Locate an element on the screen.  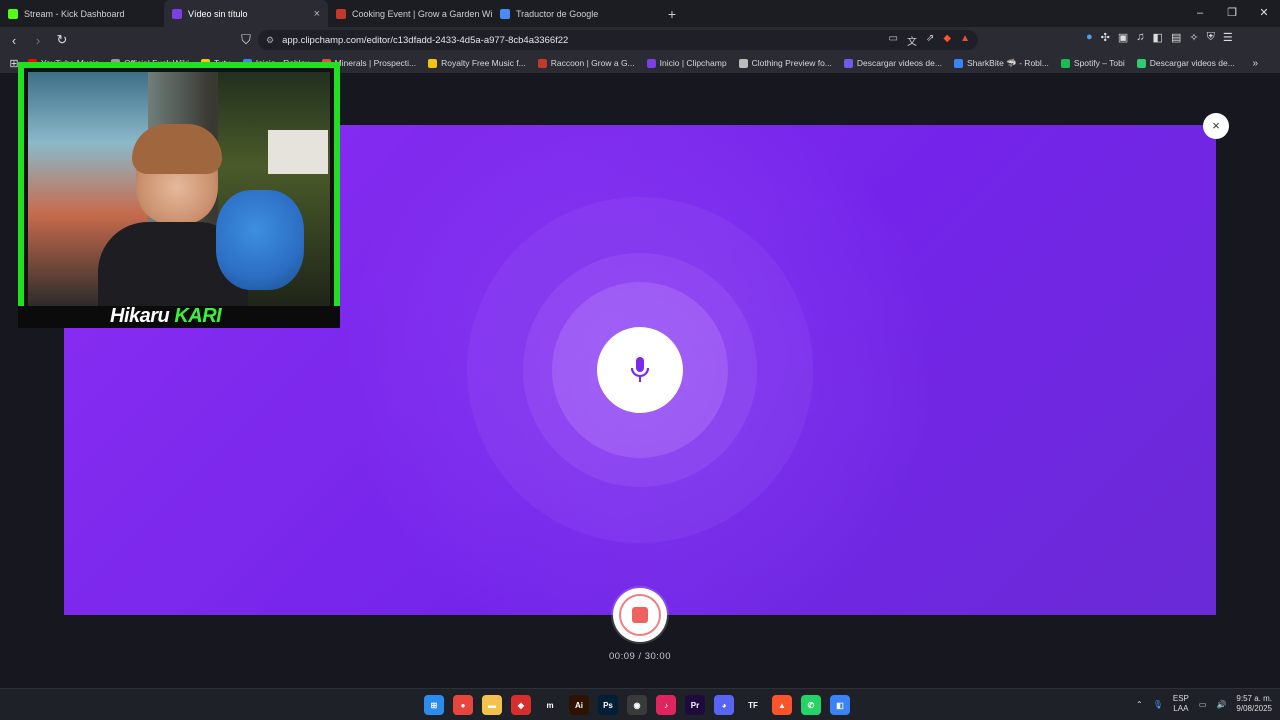
media-icon: ♫ is located at coordinates (1140, 37).